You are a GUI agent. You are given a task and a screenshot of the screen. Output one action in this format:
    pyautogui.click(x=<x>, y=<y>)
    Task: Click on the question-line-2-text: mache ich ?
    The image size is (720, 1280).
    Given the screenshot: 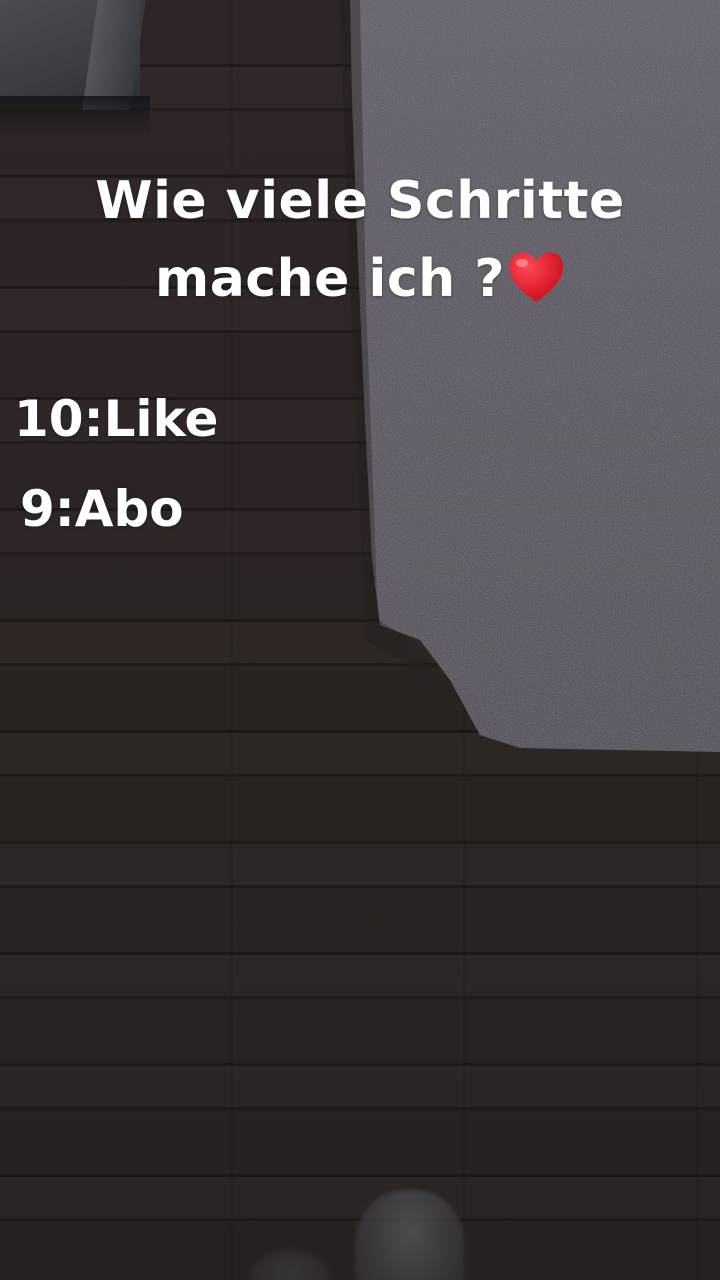 What is the action you would take?
    pyautogui.click(x=330, y=279)
    